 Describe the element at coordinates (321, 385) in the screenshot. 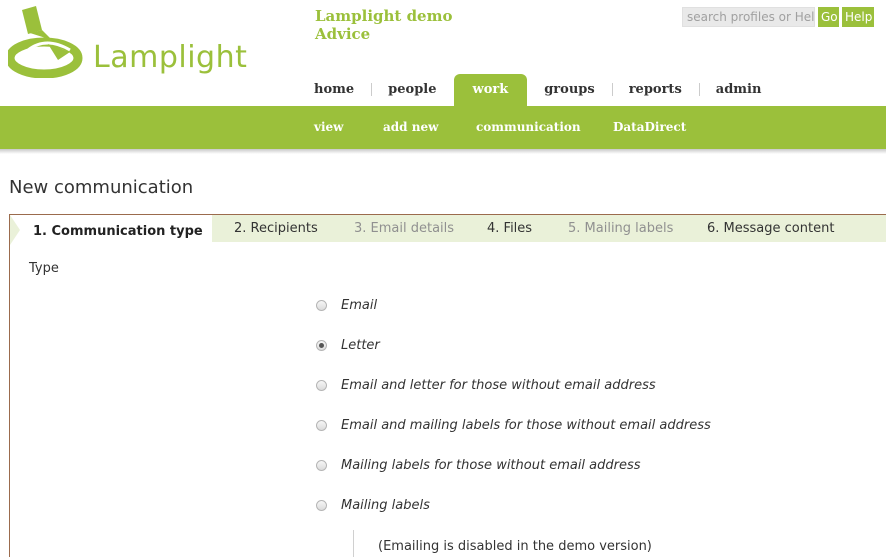

I see `radio-email-and-letter` at that location.